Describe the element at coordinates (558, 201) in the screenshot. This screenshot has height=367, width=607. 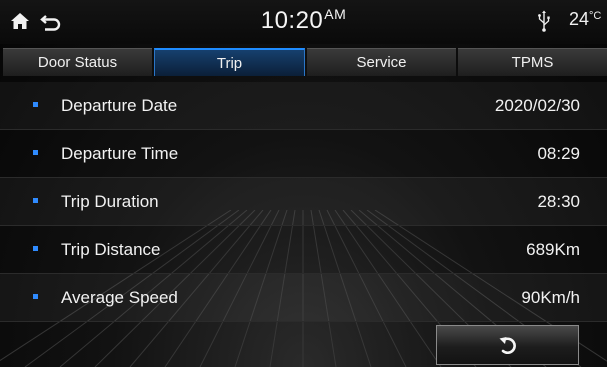
I see `row-value: 28:30` at that location.